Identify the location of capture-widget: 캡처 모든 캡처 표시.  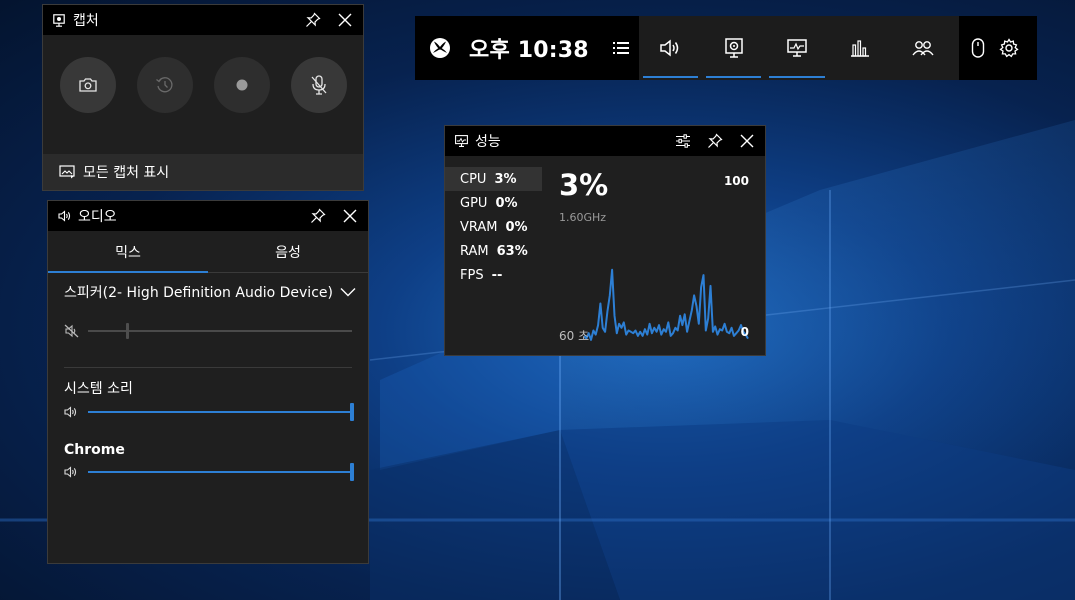
(203, 97).